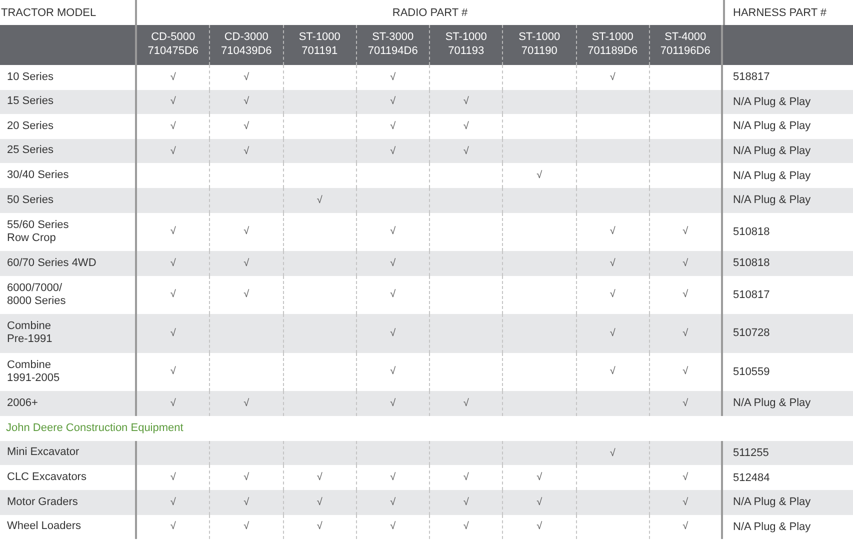 Image resolution: width=853 pixels, height=540 pixels. I want to click on table-cell: CLC Excavators, so click(46, 477).